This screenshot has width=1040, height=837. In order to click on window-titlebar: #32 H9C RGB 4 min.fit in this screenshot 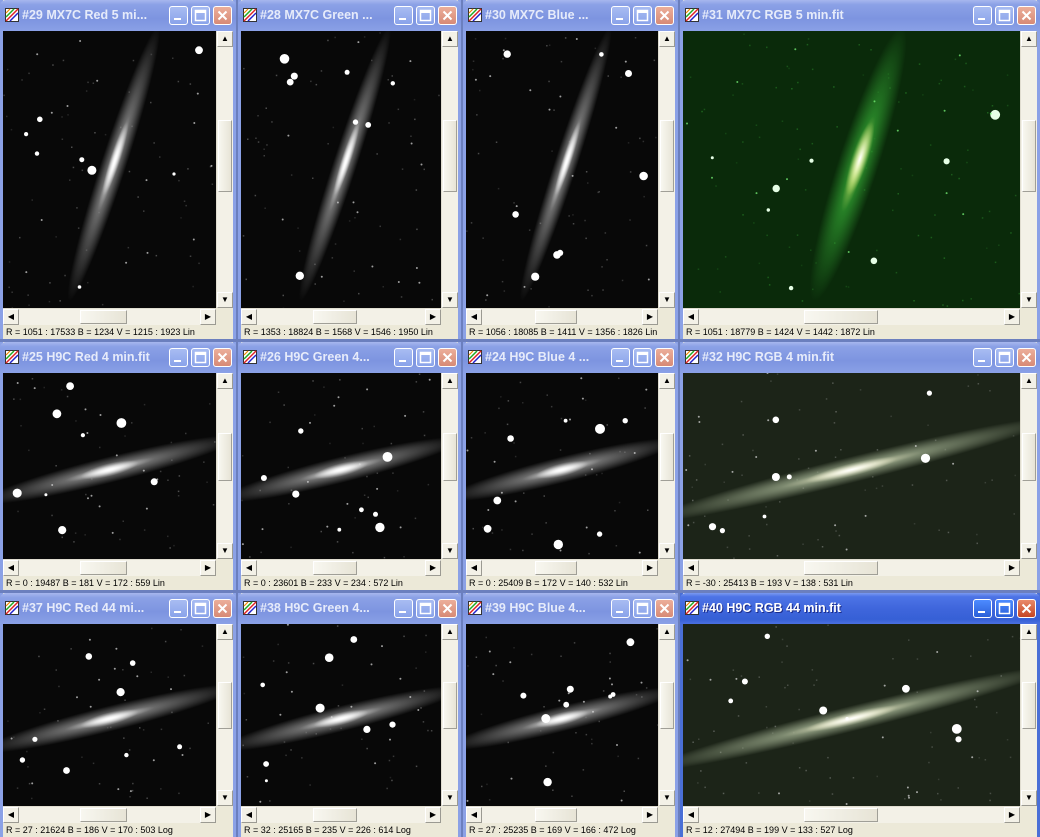, I will do `click(860, 357)`.